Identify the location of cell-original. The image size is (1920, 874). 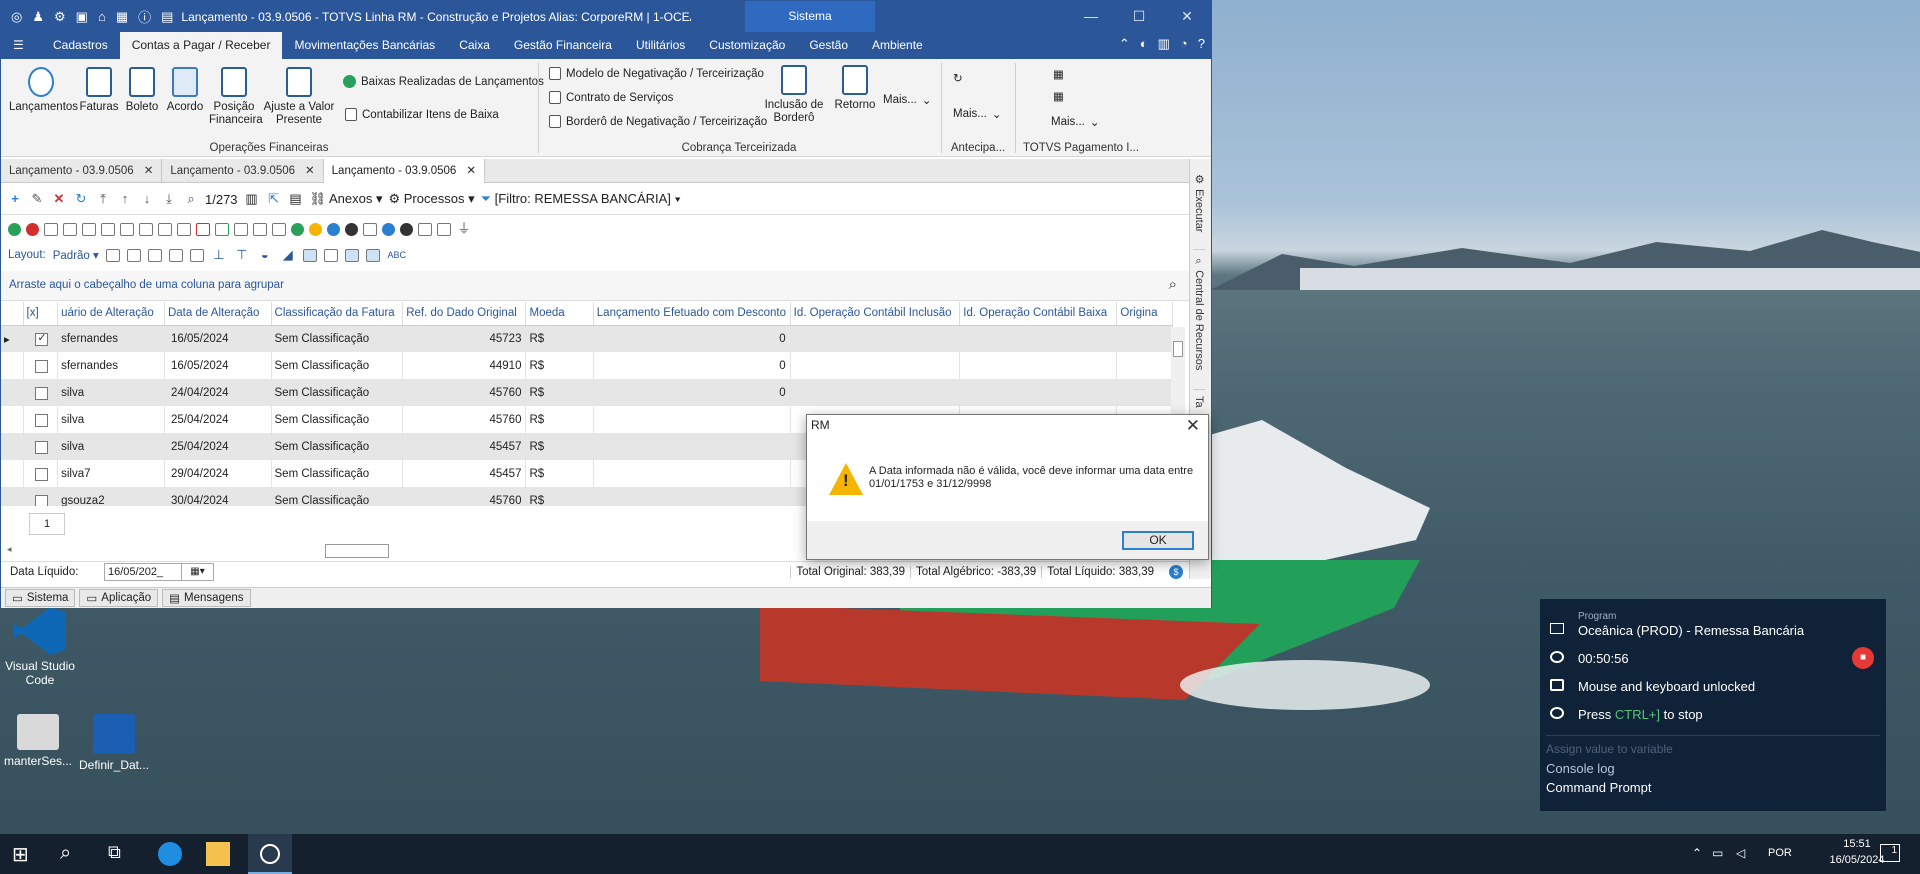
(1144, 338).